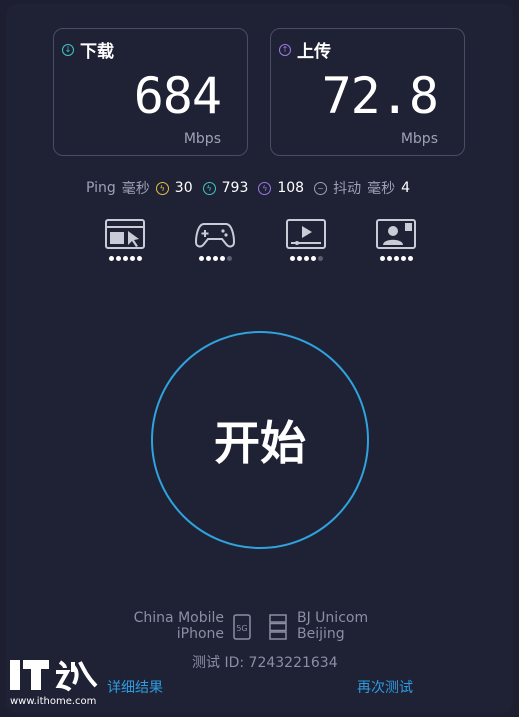 This screenshot has height=717, width=519. Describe the element at coordinates (380, 96) in the screenshot. I see `upload-speed-value: 72.8` at that location.